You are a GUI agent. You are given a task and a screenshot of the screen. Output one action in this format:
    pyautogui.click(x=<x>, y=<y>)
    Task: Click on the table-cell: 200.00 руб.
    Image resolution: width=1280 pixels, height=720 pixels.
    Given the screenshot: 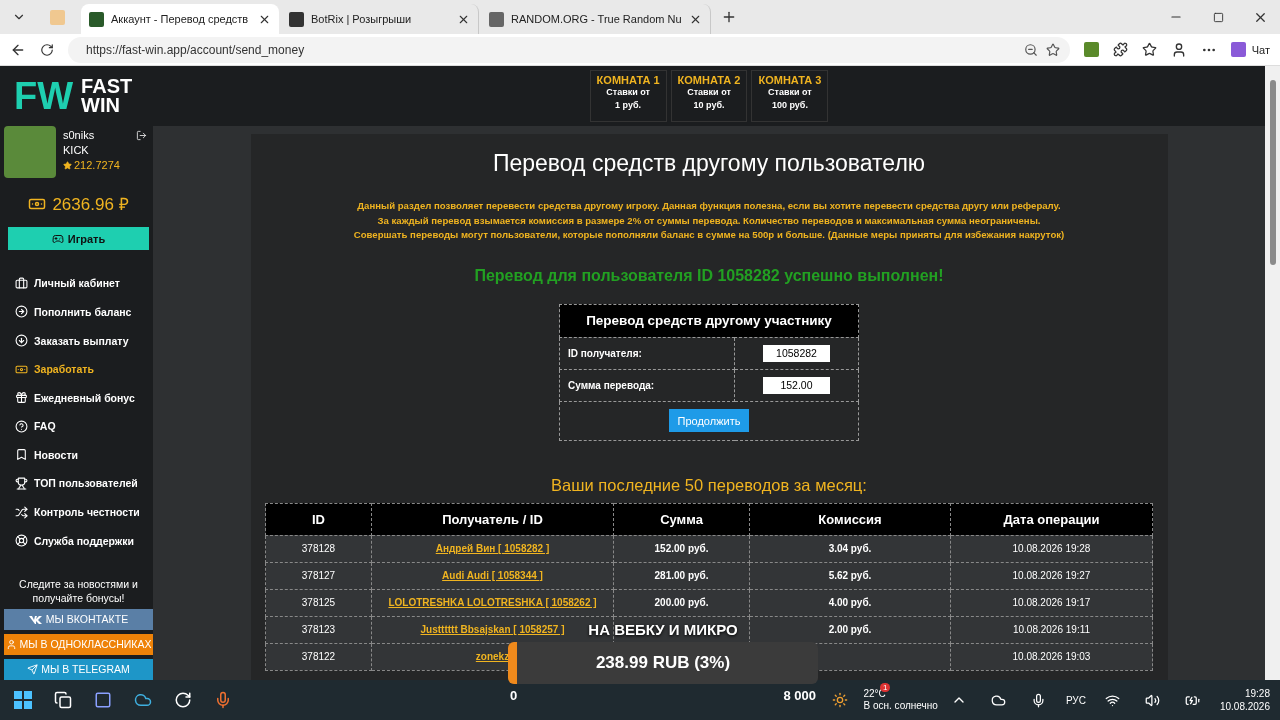 What is the action you would take?
    pyautogui.click(x=681, y=602)
    